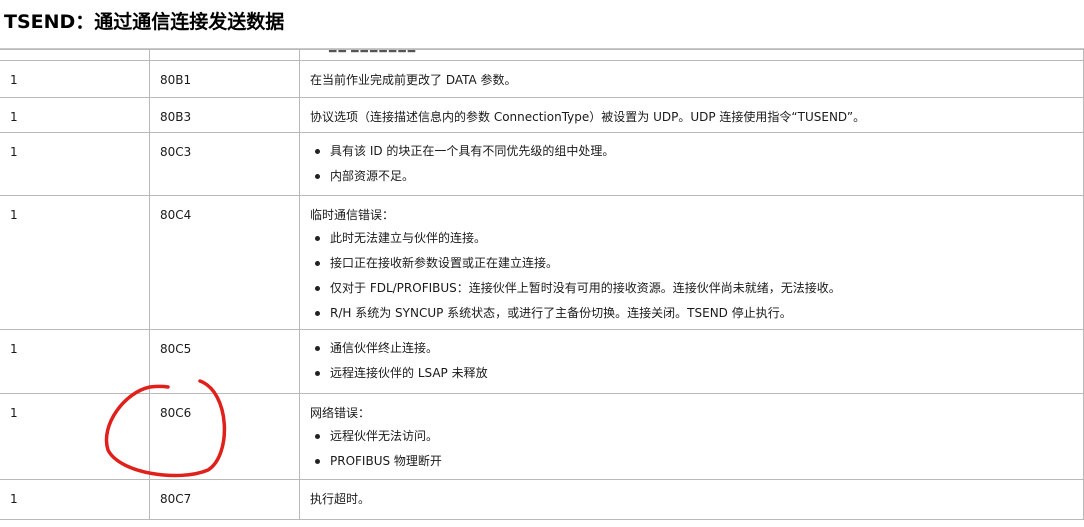 This screenshot has width=1084, height=527. What do you see at coordinates (691, 151) in the screenshot?
I see `list-item: 具有该 ID 的块正在一个具有不同优先级的组中处理。` at bounding box center [691, 151].